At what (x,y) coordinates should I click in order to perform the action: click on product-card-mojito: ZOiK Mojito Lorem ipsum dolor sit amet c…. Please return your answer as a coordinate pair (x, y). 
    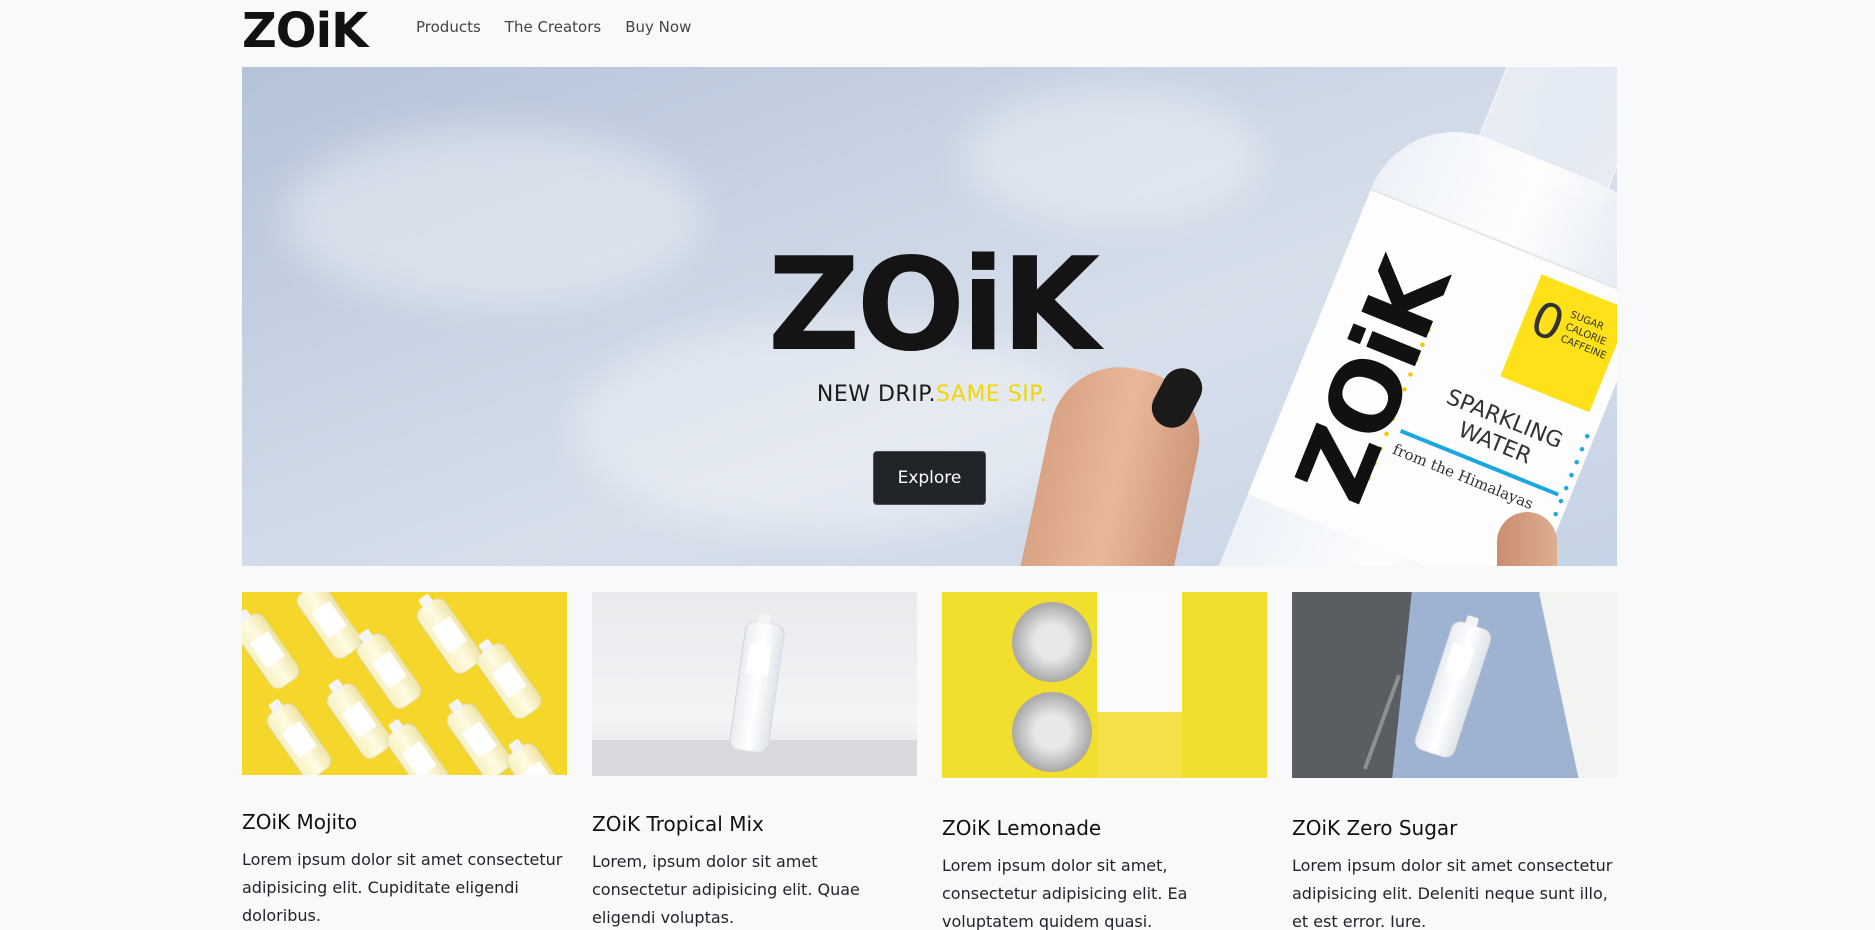
    Looking at the image, I should click on (404, 761).